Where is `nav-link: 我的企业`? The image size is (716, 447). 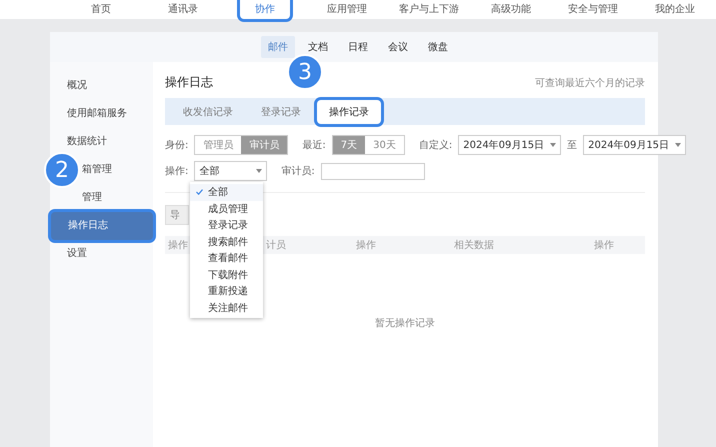
nav-link: 我的企业 is located at coordinates (675, 9).